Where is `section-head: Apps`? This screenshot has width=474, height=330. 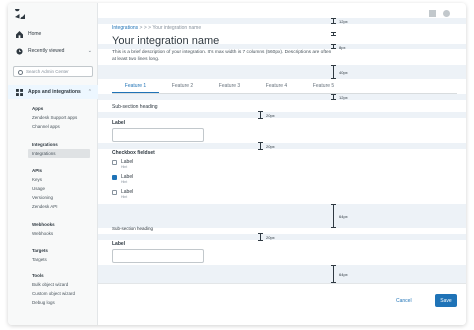 section-head: Apps is located at coordinates (38, 108).